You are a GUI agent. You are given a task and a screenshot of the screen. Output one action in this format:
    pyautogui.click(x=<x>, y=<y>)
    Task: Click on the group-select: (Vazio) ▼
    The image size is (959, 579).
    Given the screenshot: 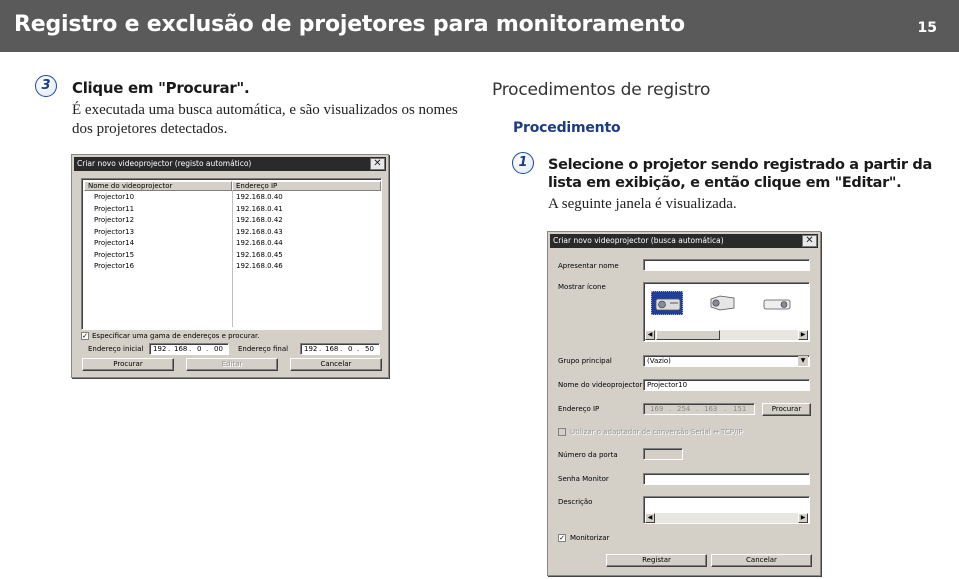 What is the action you would take?
    pyautogui.click(x=726, y=361)
    